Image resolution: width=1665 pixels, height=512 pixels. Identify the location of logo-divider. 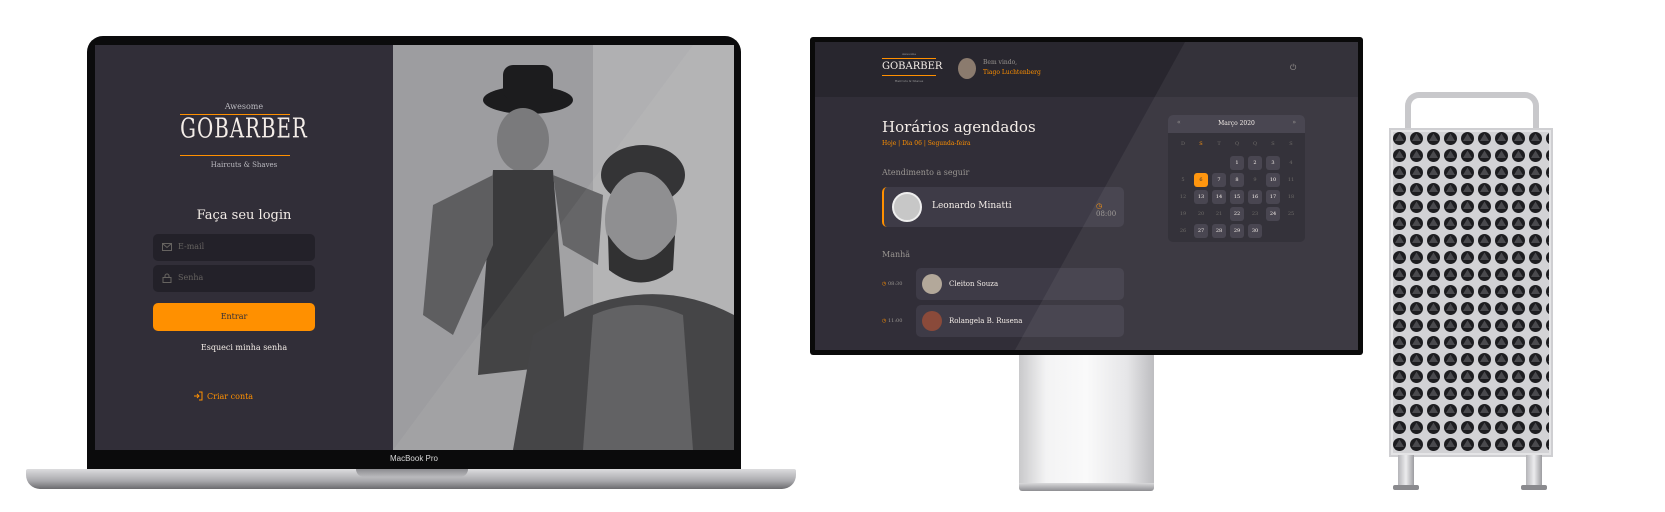
(235, 155).